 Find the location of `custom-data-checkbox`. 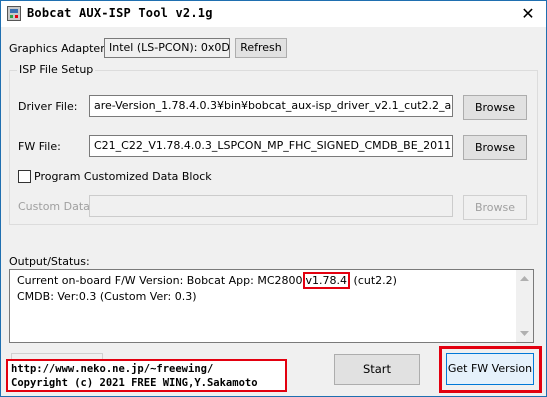

custom-data-checkbox is located at coordinates (24, 176).